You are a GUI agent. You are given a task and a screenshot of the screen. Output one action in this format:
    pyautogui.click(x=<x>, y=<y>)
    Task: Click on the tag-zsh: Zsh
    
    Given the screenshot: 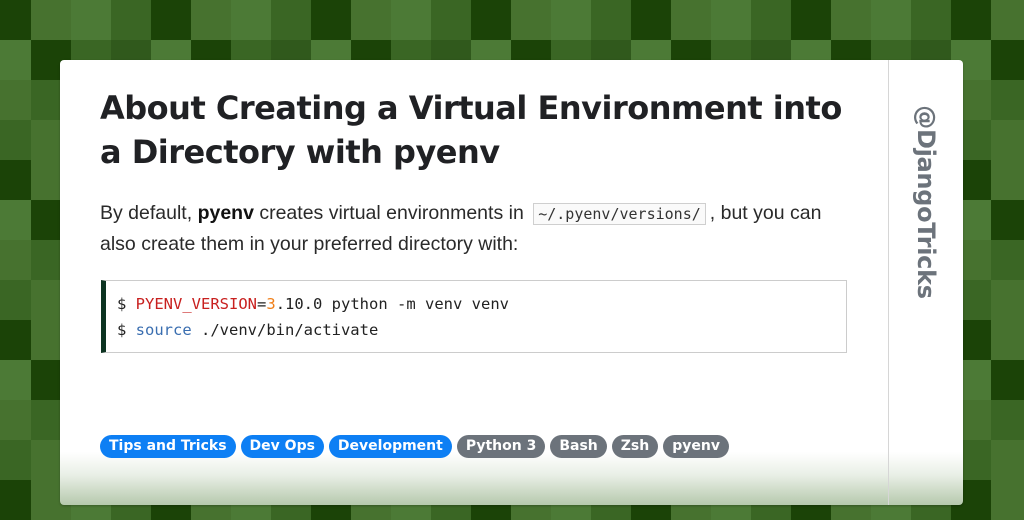 What is the action you would take?
    pyautogui.click(x=635, y=446)
    